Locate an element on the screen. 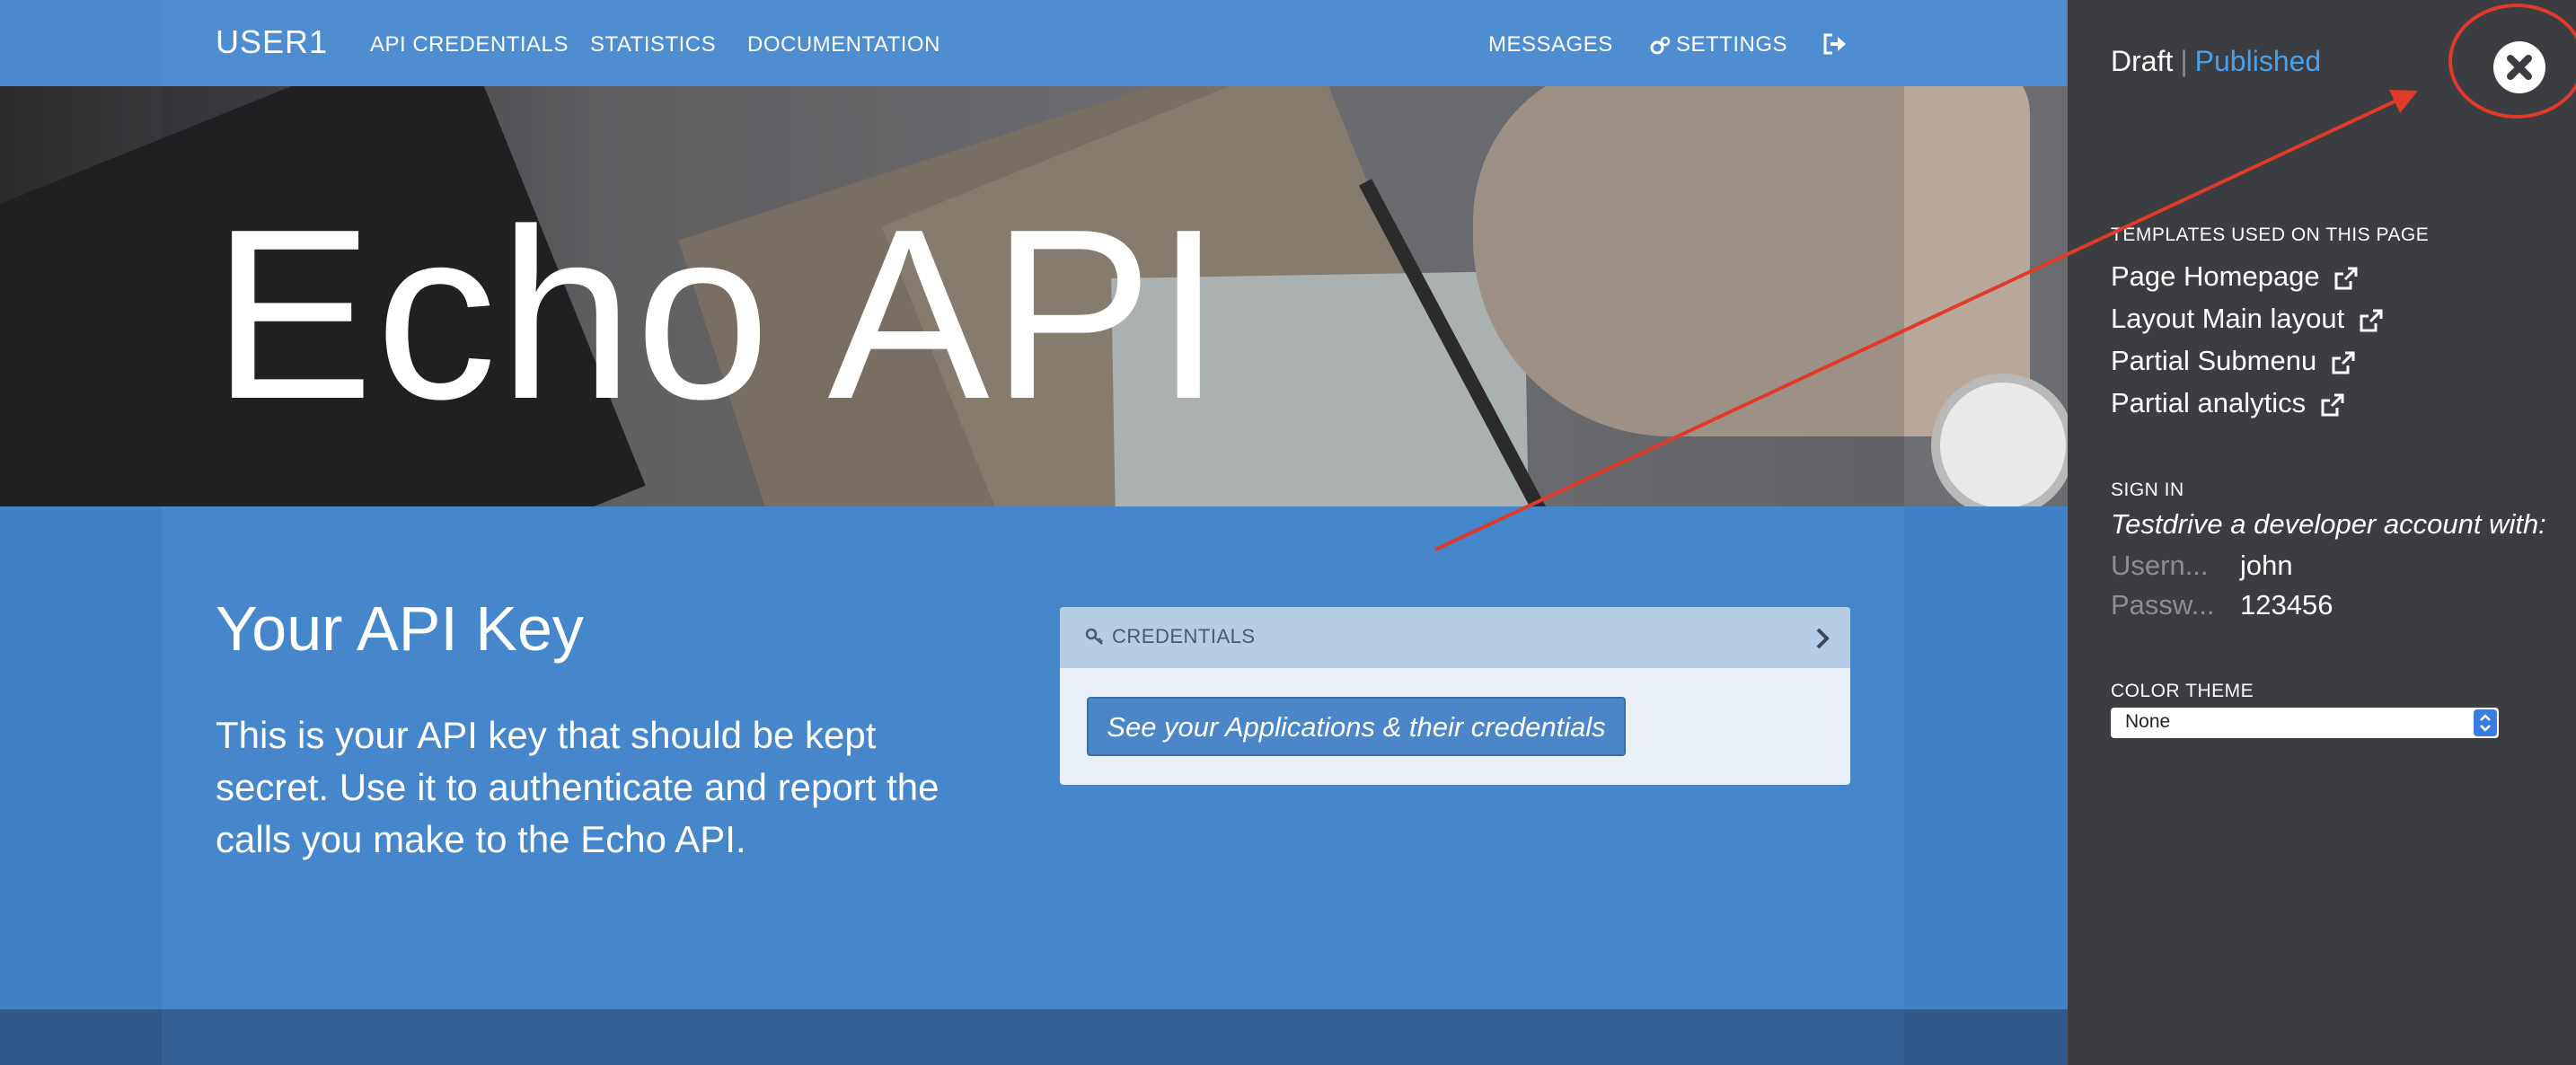 This screenshot has height=1065, width=2576. sign-in-label: SIGN IN is located at coordinates (2147, 490).